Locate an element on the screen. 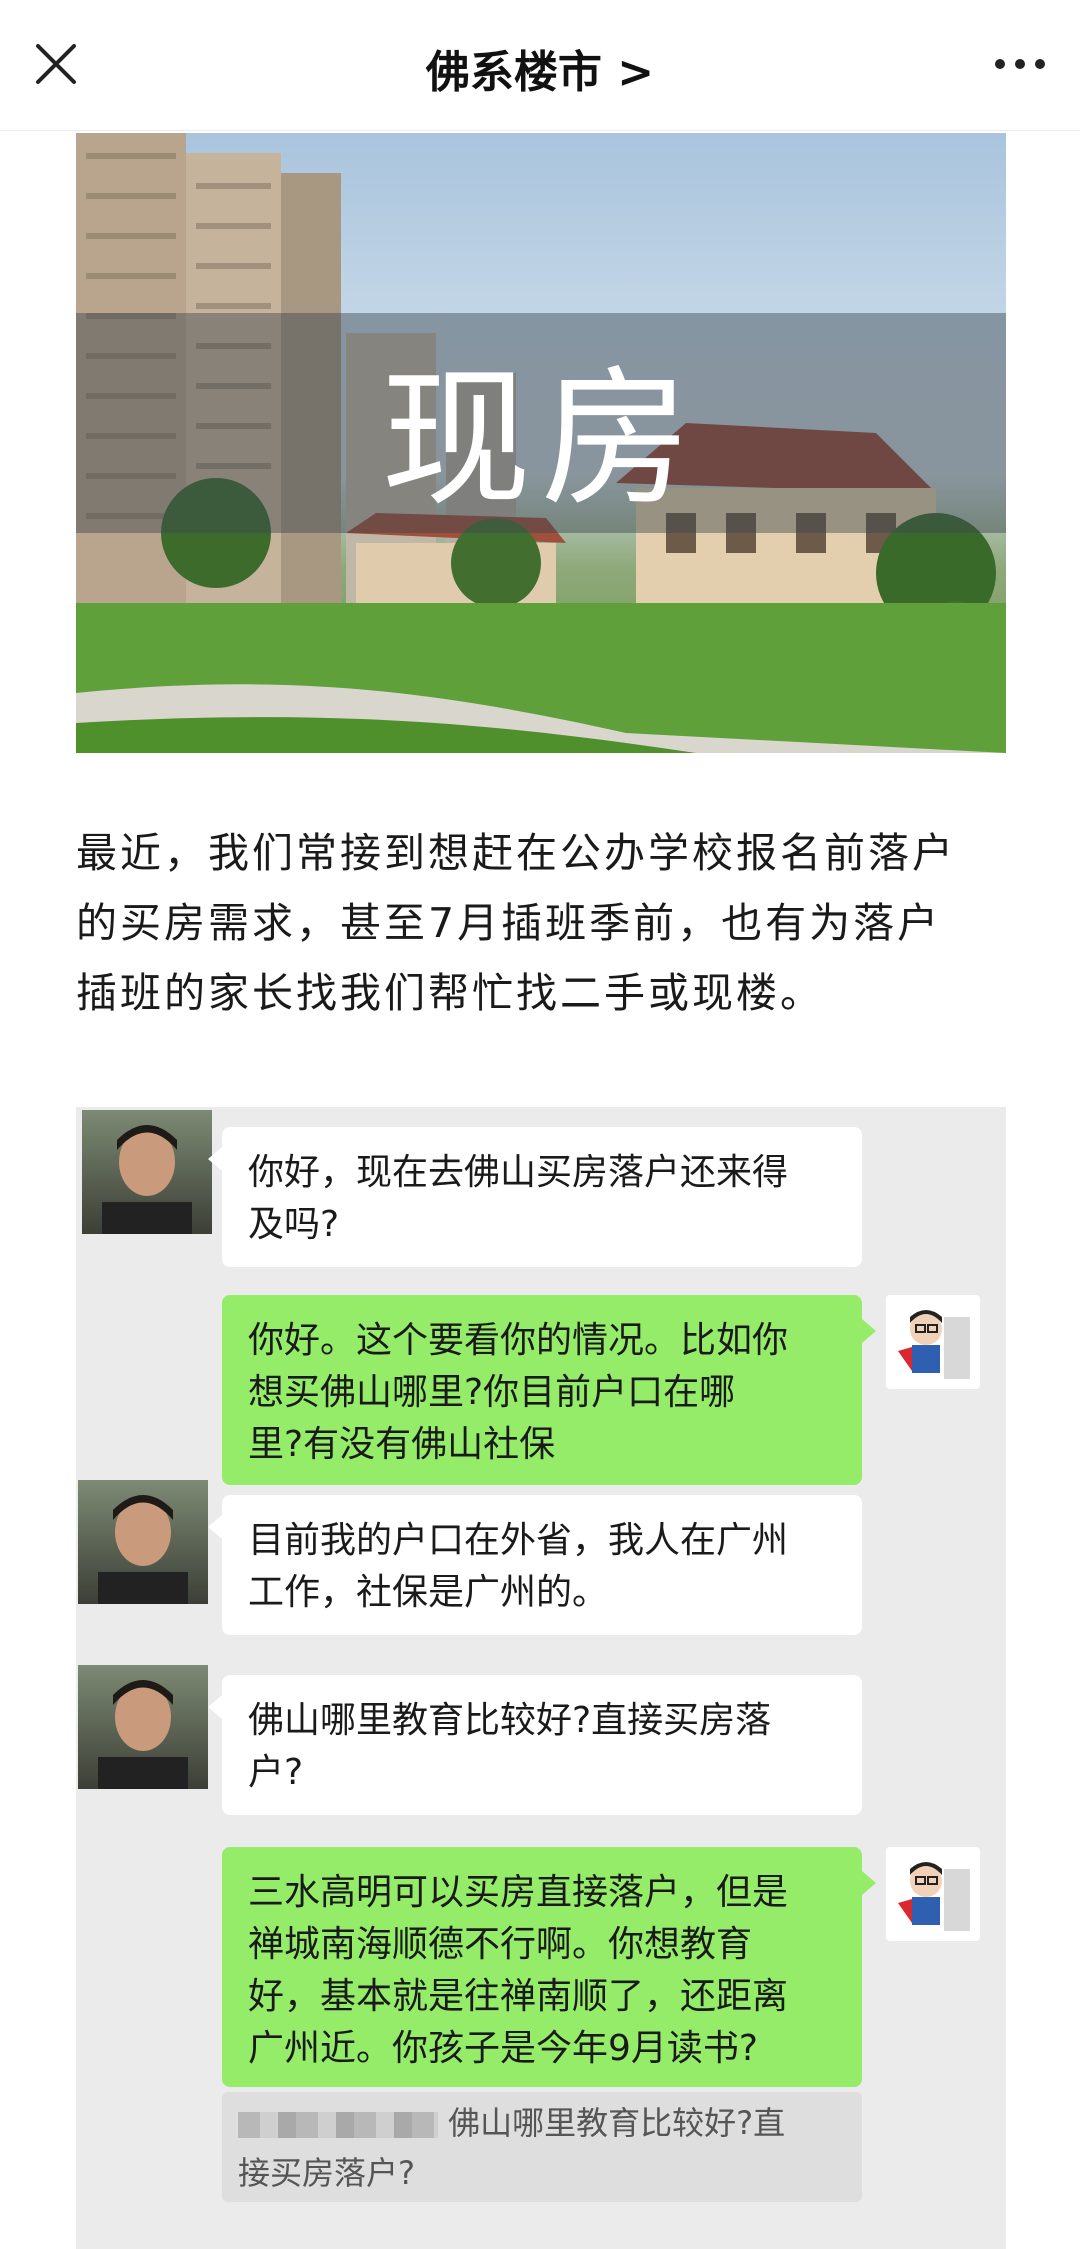 This screenshot has width=1080, height=2249. chat-bubble-left: 你好，现在去佛山买房落户还来得 及吗? is located at coordinates (542, 1197).